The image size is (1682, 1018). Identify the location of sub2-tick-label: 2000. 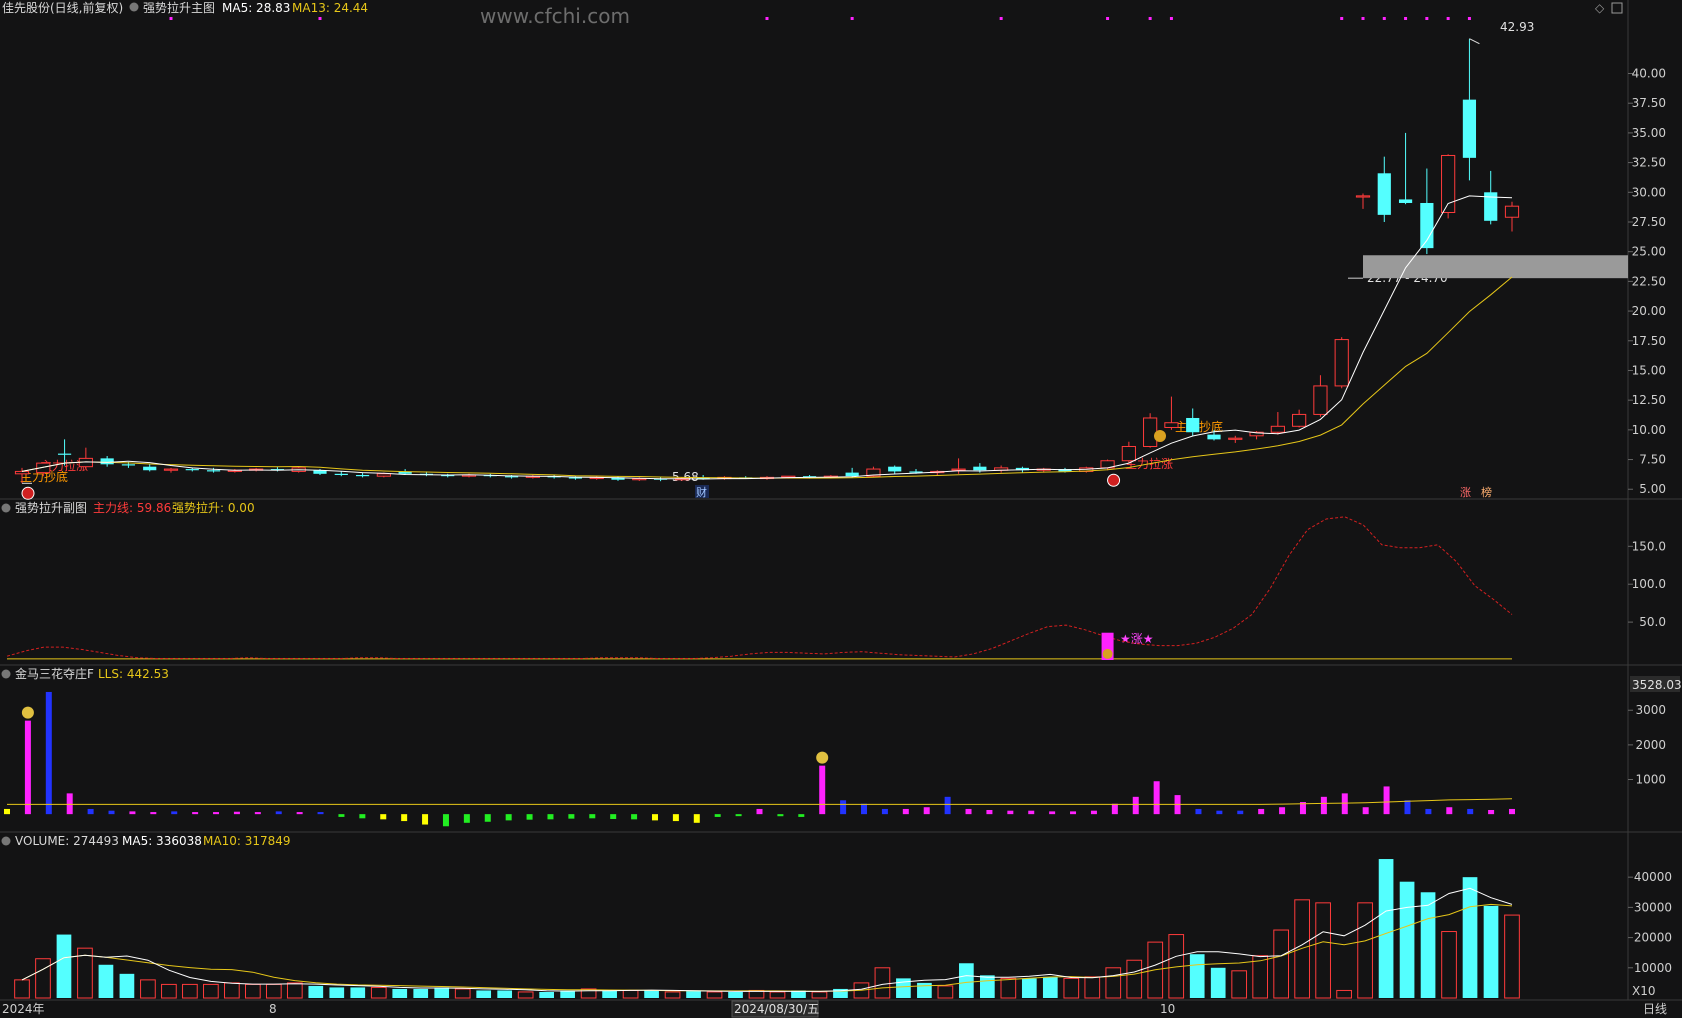
(1650, 745).